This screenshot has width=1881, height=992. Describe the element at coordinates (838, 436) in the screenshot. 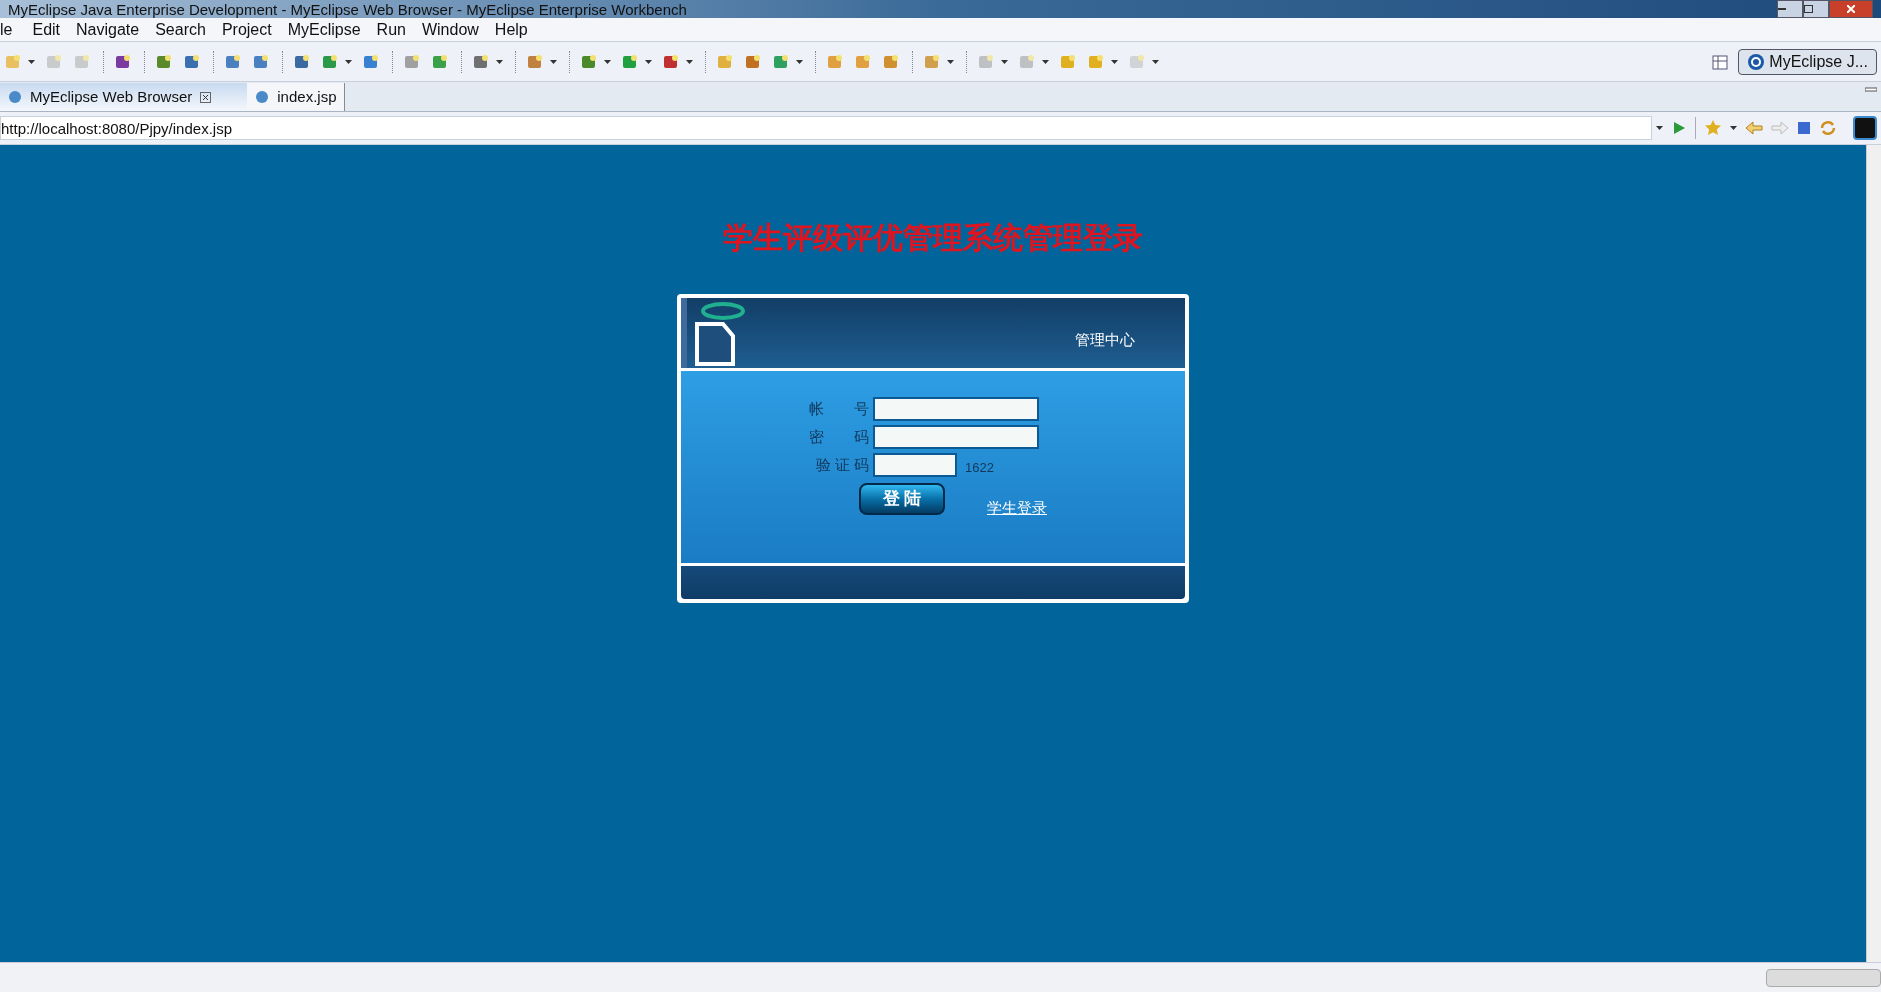

I see `field-label: 密 码` at that location.